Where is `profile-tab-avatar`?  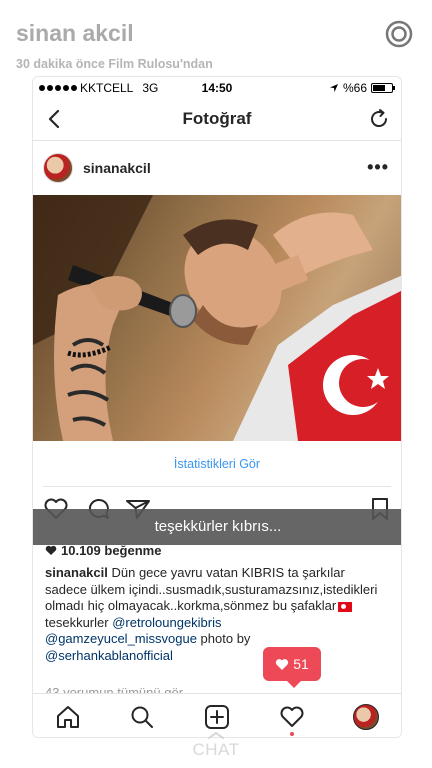 profile-tab-avatar is located at coordinates (366, 717).